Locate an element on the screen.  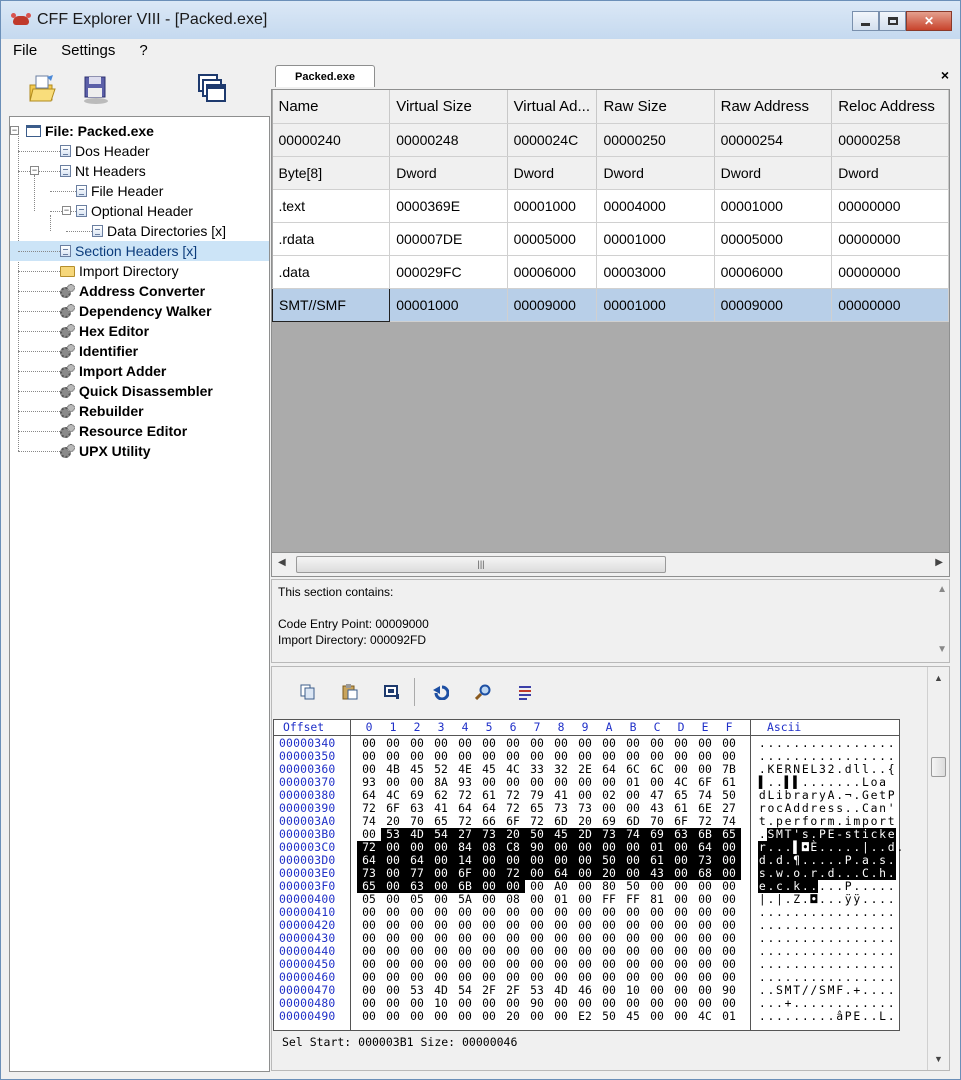
table-cell: .text is located at coordinates (331, 206).